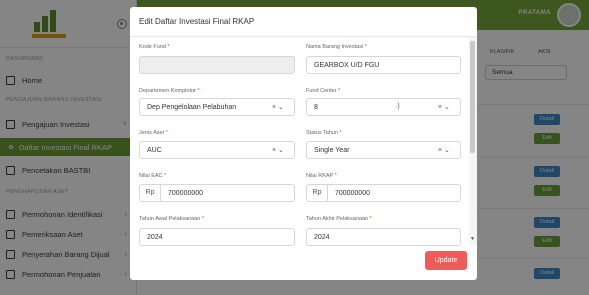 The height and width of the screenshot is (295, 589). Describe the element at coordinates (383, 237) in the screenshot. I see `tahun-akhir-field: 2024` at that location.